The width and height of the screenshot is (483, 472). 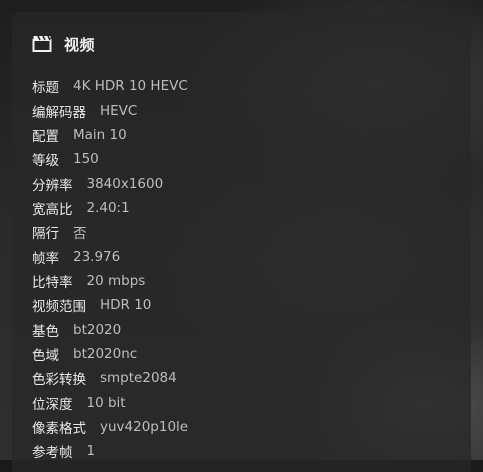 What do you see at coordinates (59, 380) in the screenshot?
I see `property-label: 色彩转换` at bounding box center [59, 380].